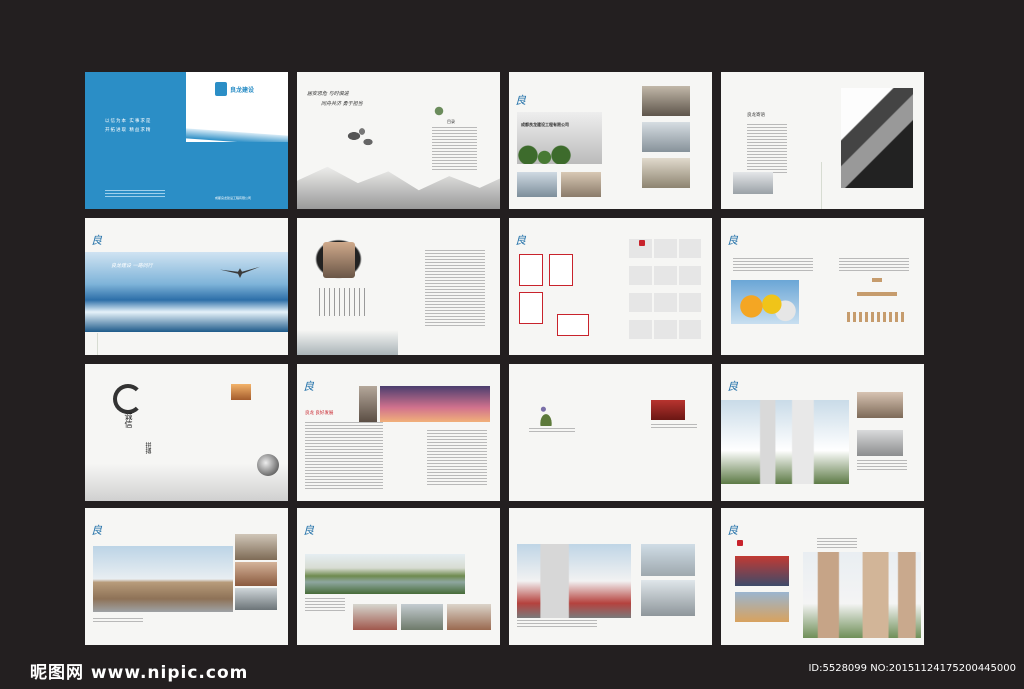 The width and height of the screenshot is (1024, 689). Describe the element at coordinates (545, 124) in the screenshot. I see `lobby-sign-text: 成都良龙建设工程有限公司` at that location.